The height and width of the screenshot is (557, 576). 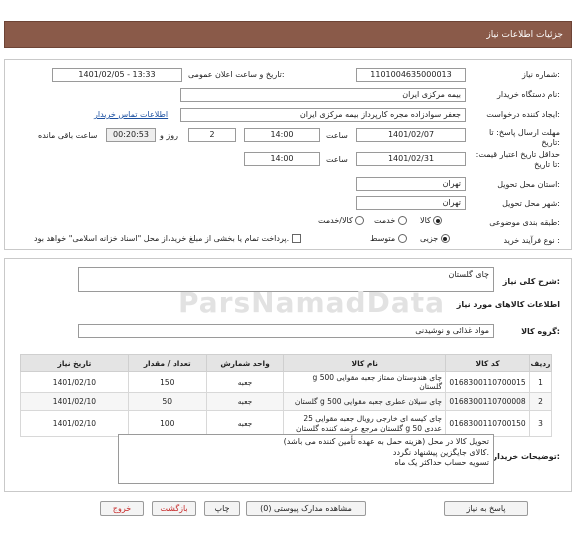 I want to click on row-number-cell: 3, so click(x=540, y=423).